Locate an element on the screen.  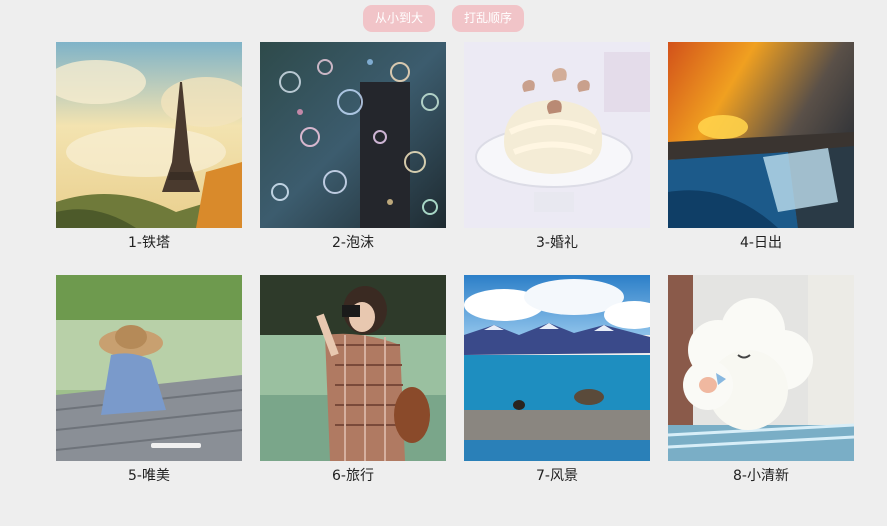
gallery-caption: 2-泡沫 is located at coordinates (353, 243).